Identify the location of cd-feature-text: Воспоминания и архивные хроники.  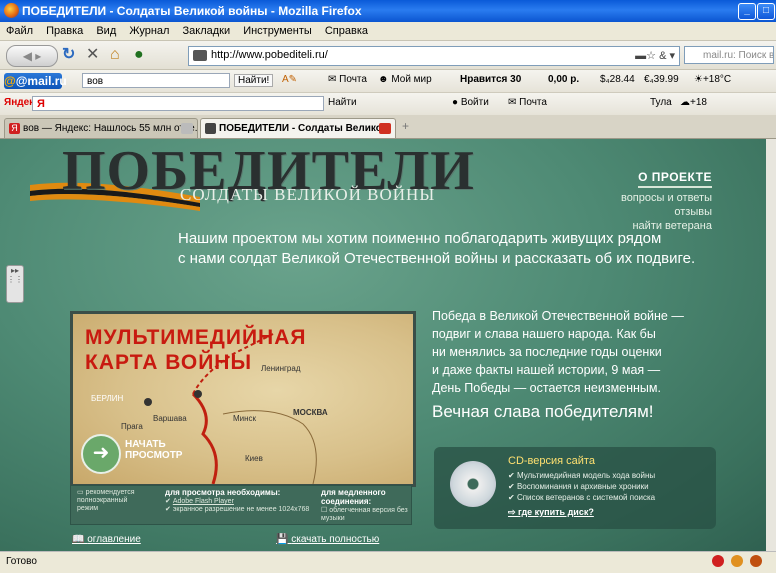
(582, 486).